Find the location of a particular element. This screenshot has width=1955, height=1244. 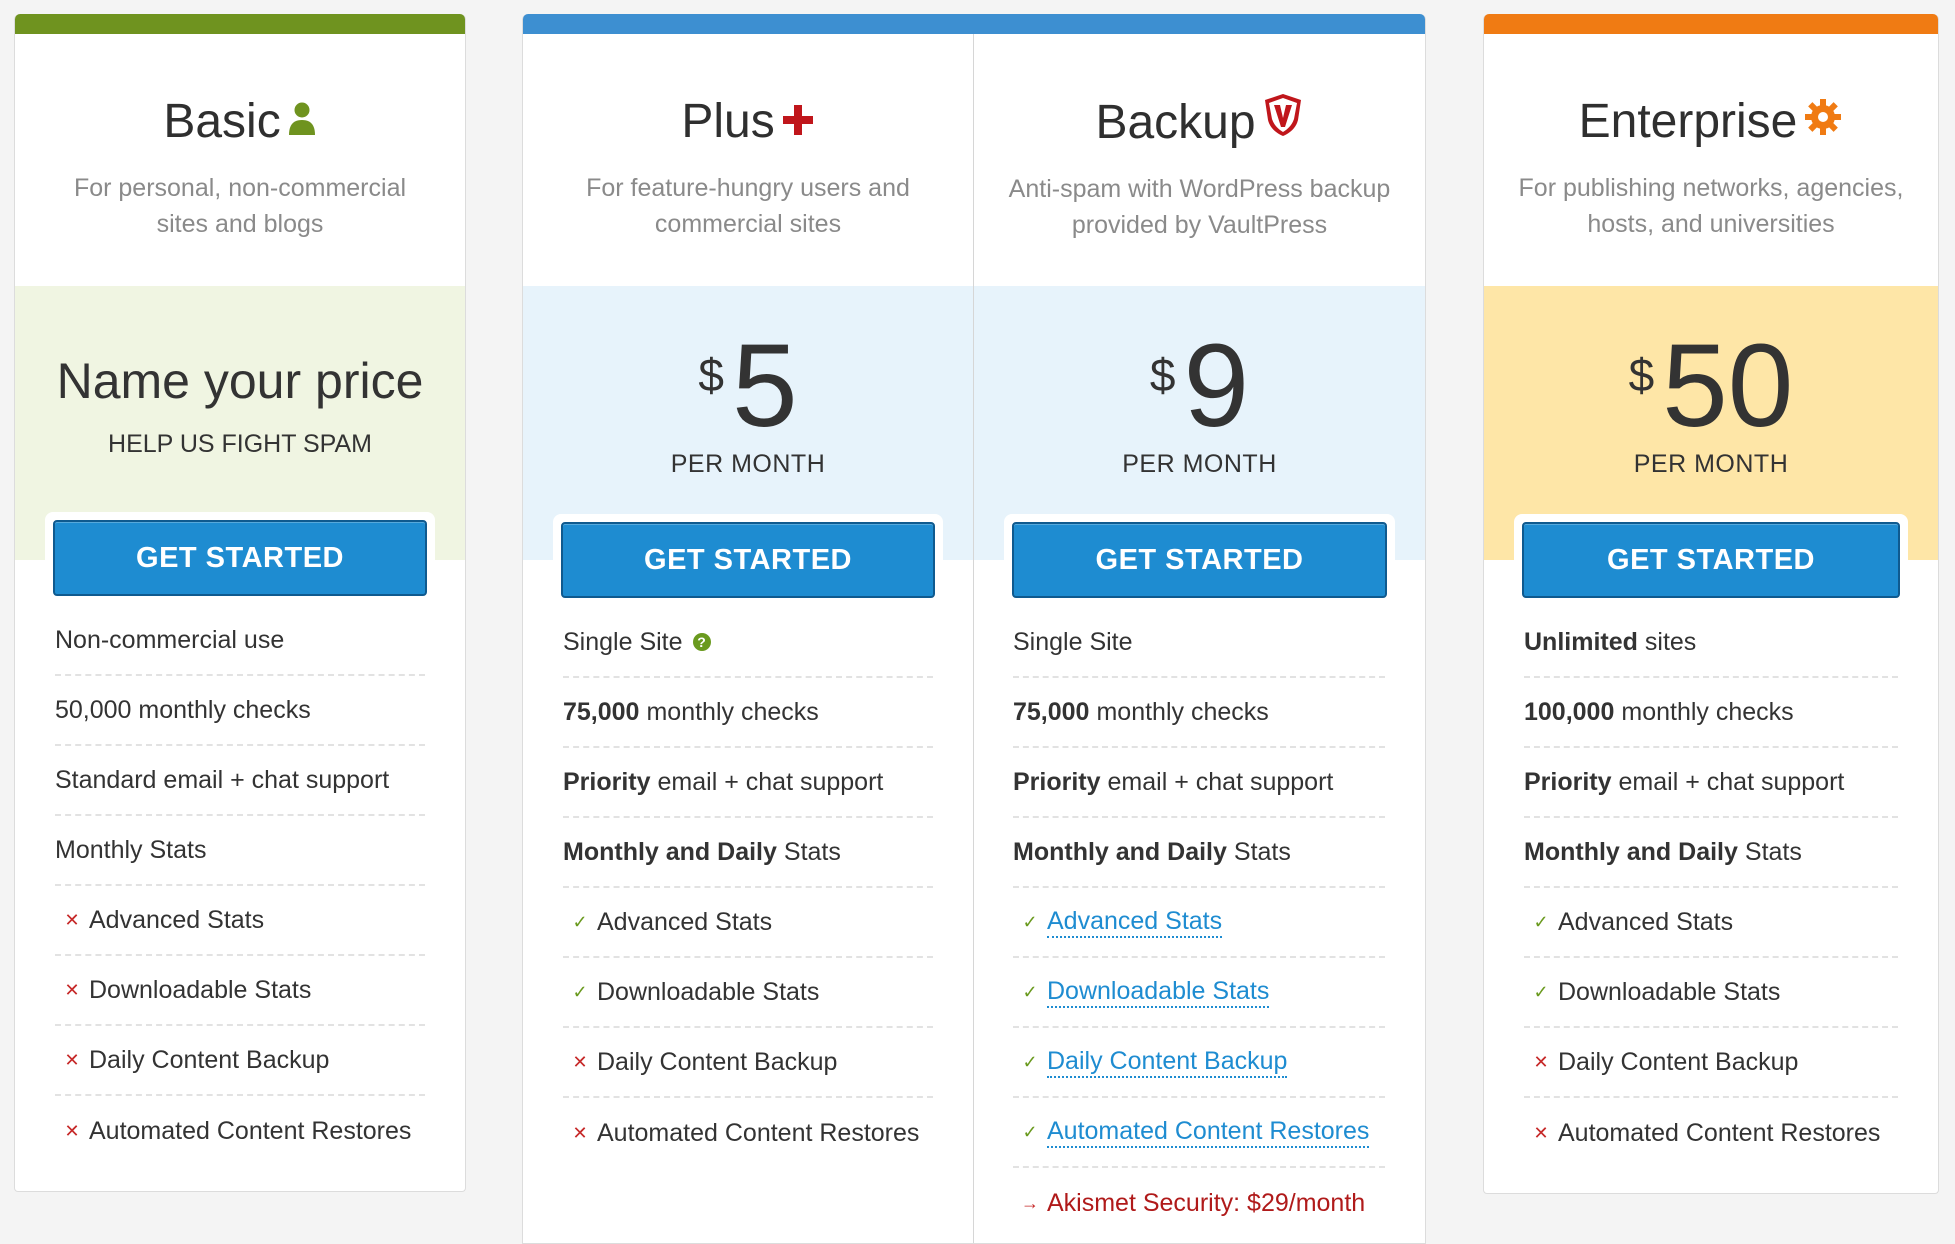

price-amount: 9 is located at coordinates (1216, 386).